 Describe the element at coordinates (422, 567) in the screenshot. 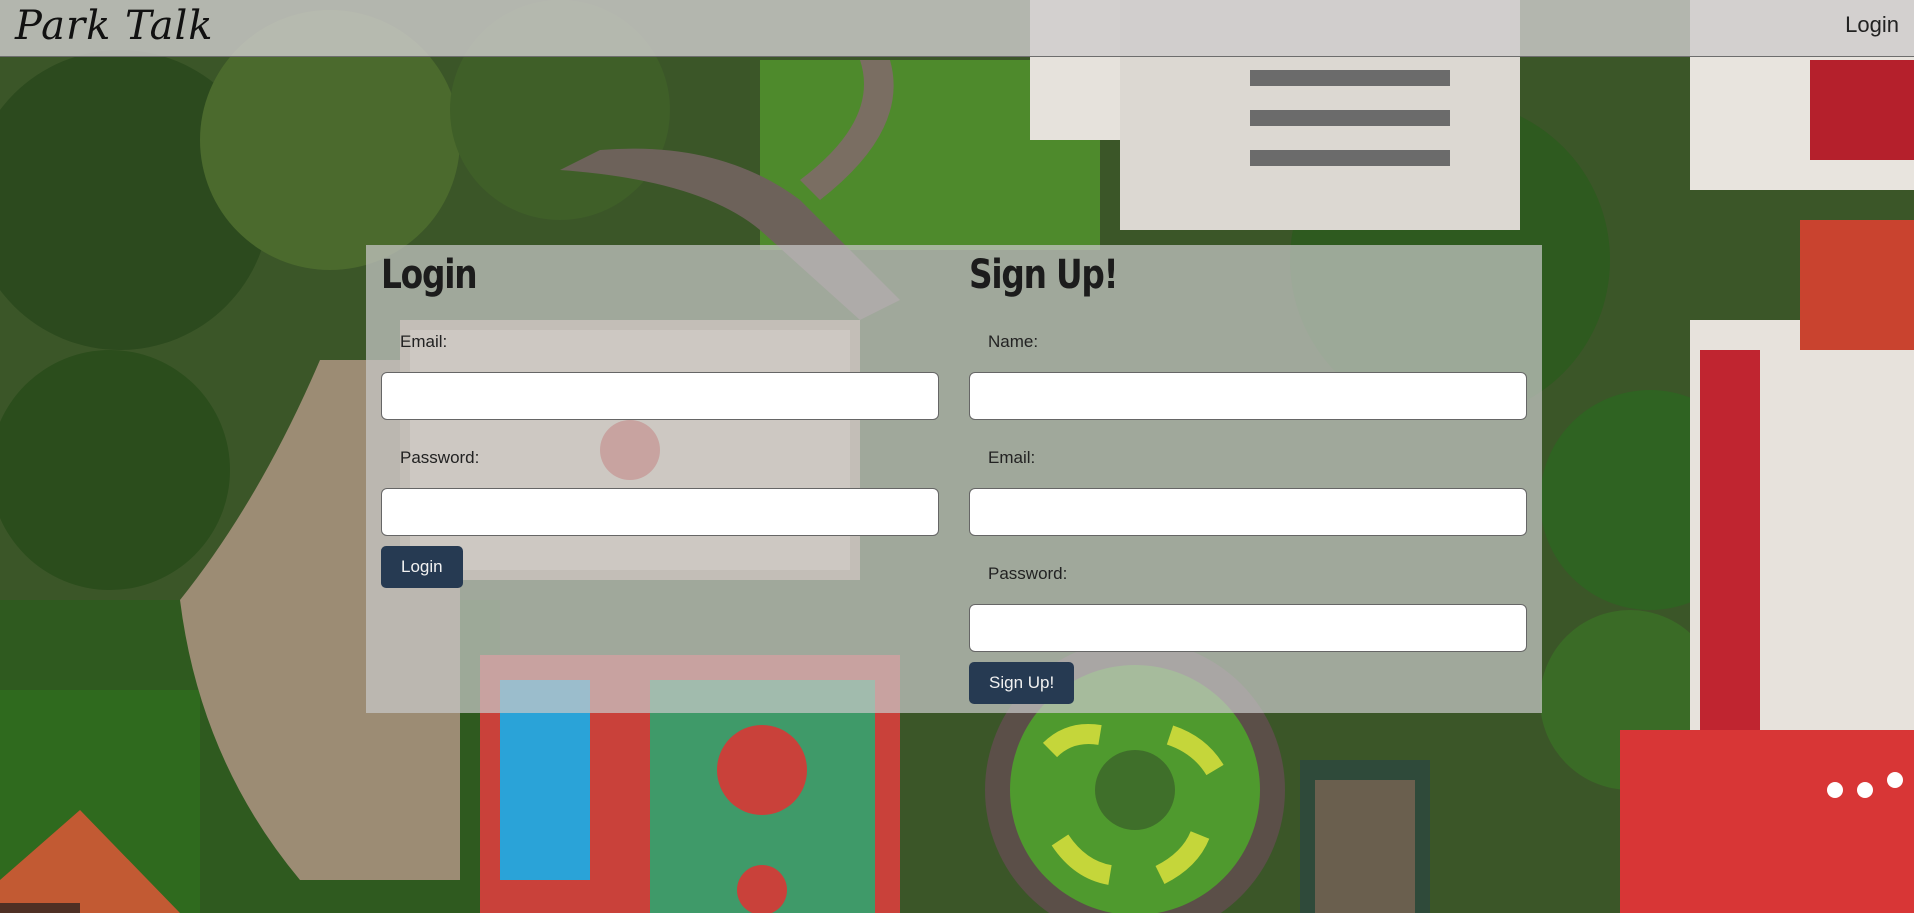

I see `login-submit-button: Login` at that location.